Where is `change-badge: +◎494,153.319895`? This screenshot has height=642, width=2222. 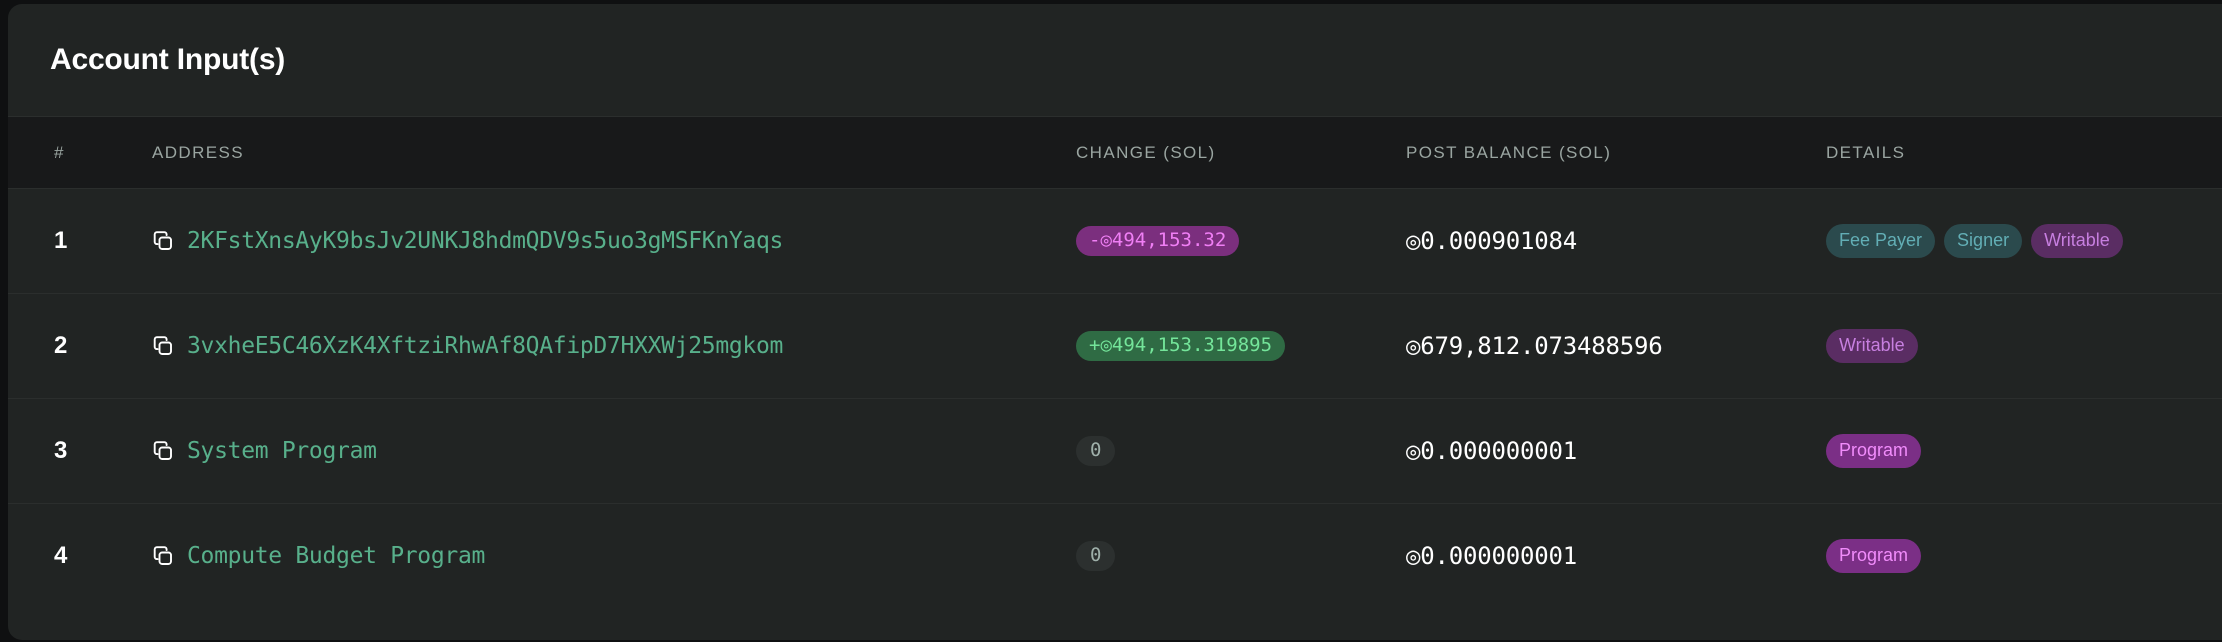
change-badge: +◎494,153.319895 is located at coordinates (1181, 346).